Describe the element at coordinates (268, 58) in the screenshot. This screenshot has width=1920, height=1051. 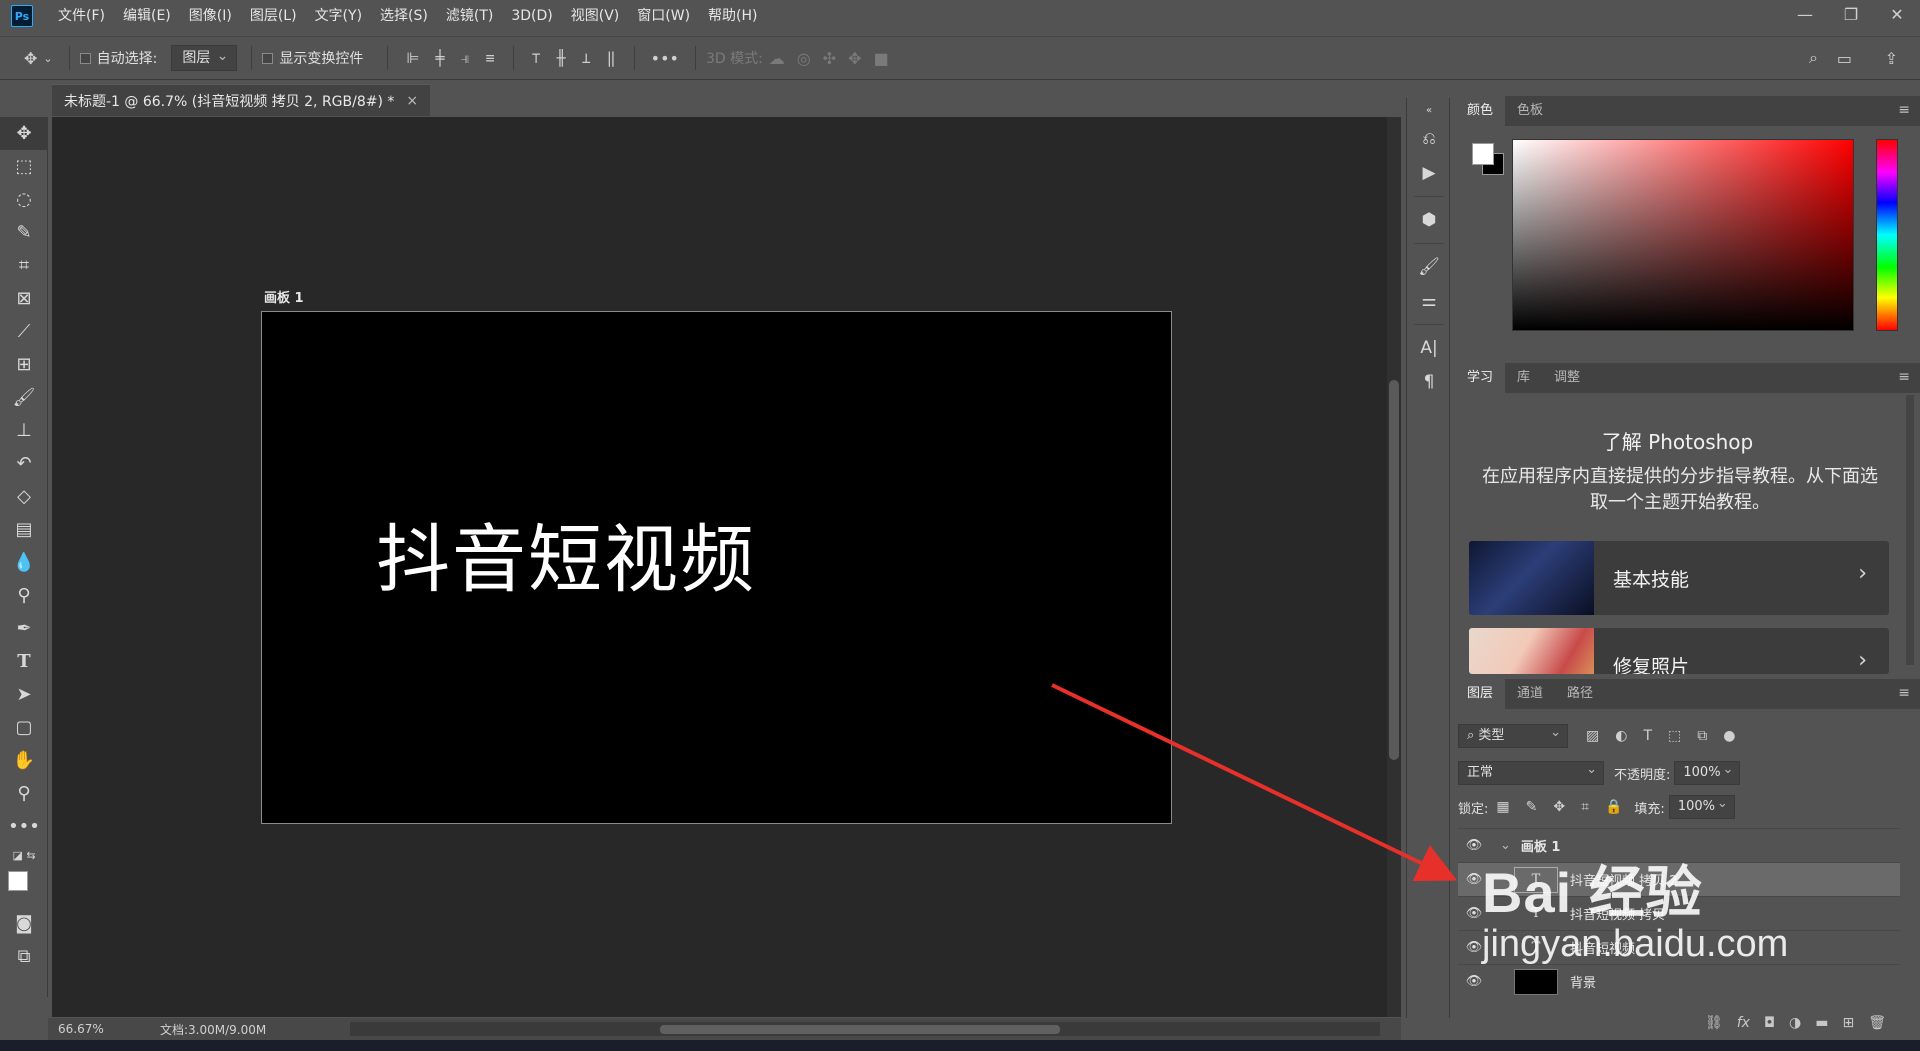
I see `show-transform-checkbox` at that location.